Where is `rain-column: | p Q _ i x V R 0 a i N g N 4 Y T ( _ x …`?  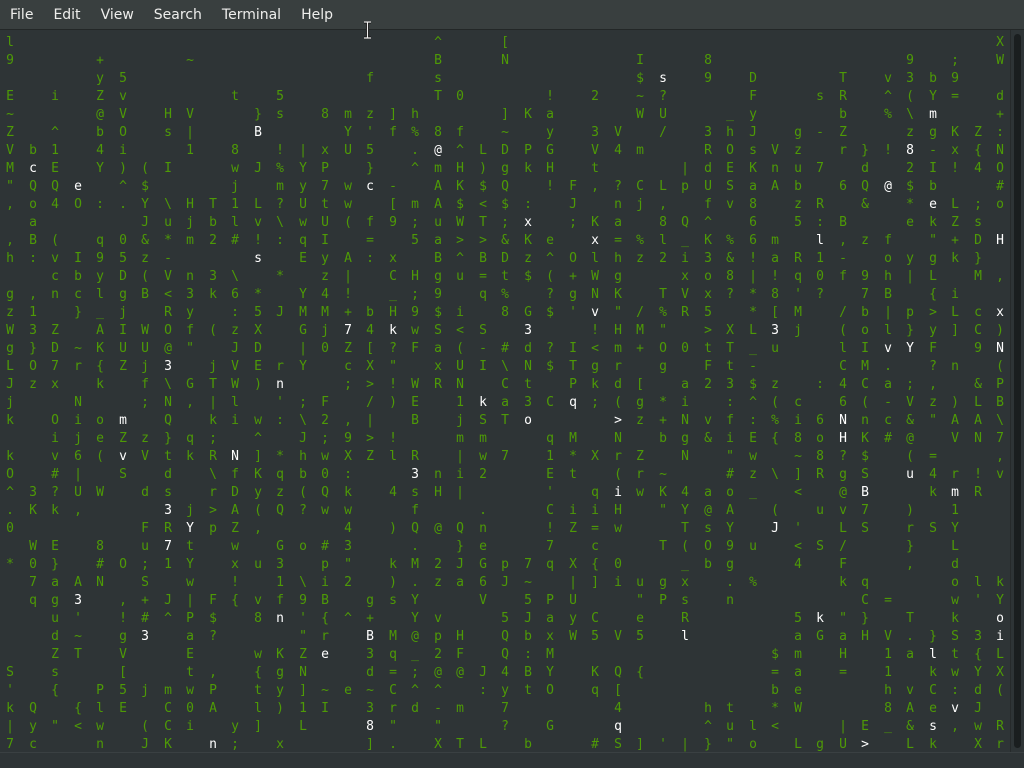 rain-column: | p Q _ i x V R 0 a i N g N 4 Y T ( _ x … is located at coordinates (685, 456).